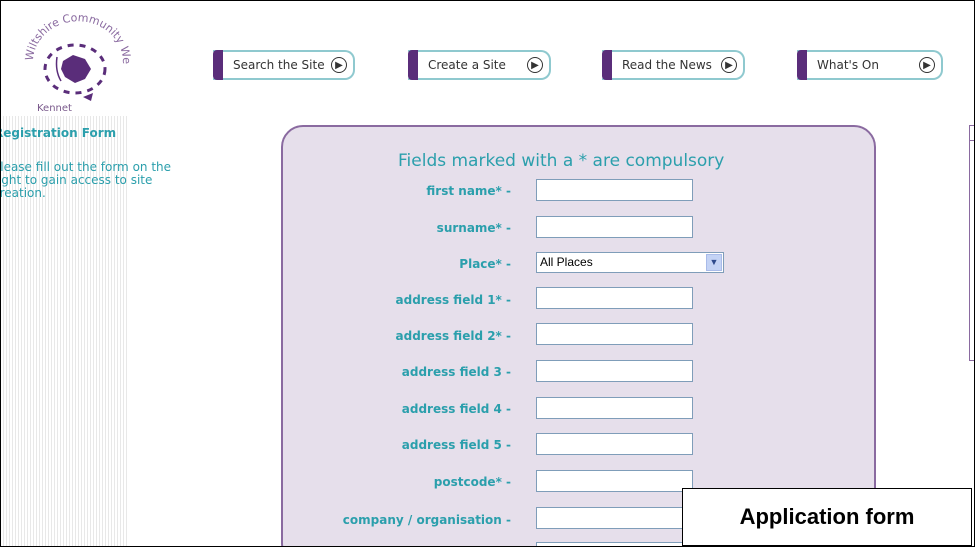  What do you see at coordinates (971, 133) in the screenshot?
I see `right-panel-edge-top` at bounding box center [971, 133].